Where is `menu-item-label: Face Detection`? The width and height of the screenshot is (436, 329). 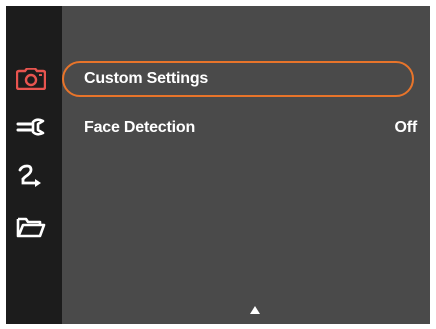
menu-item-label: Face Detection is located at coordinates (140, 127).